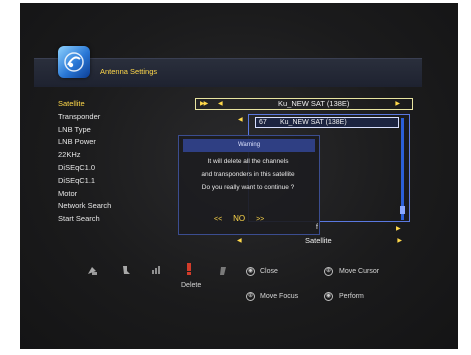  What do you see at coordinates (218, 219) in the screenshot?
I see `choice-prev-icon: <<` at bounding box center [218, 219].